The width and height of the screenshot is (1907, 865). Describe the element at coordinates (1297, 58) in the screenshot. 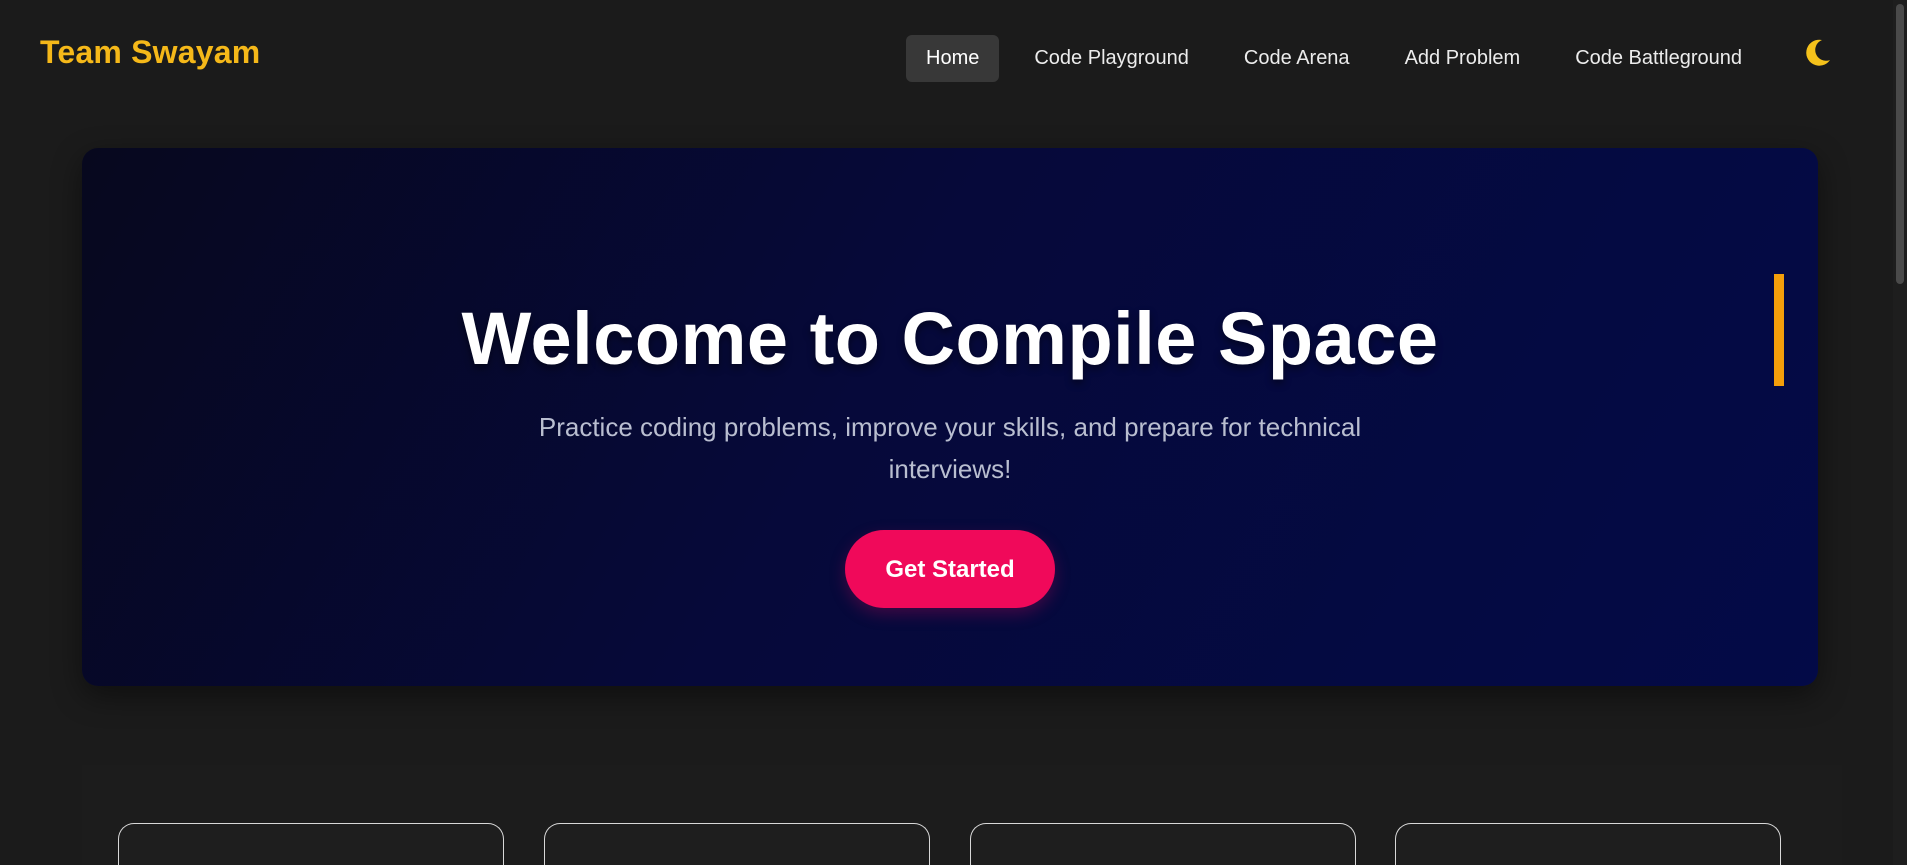

I see `nav-item-code-arena: Code Arena` at that location.